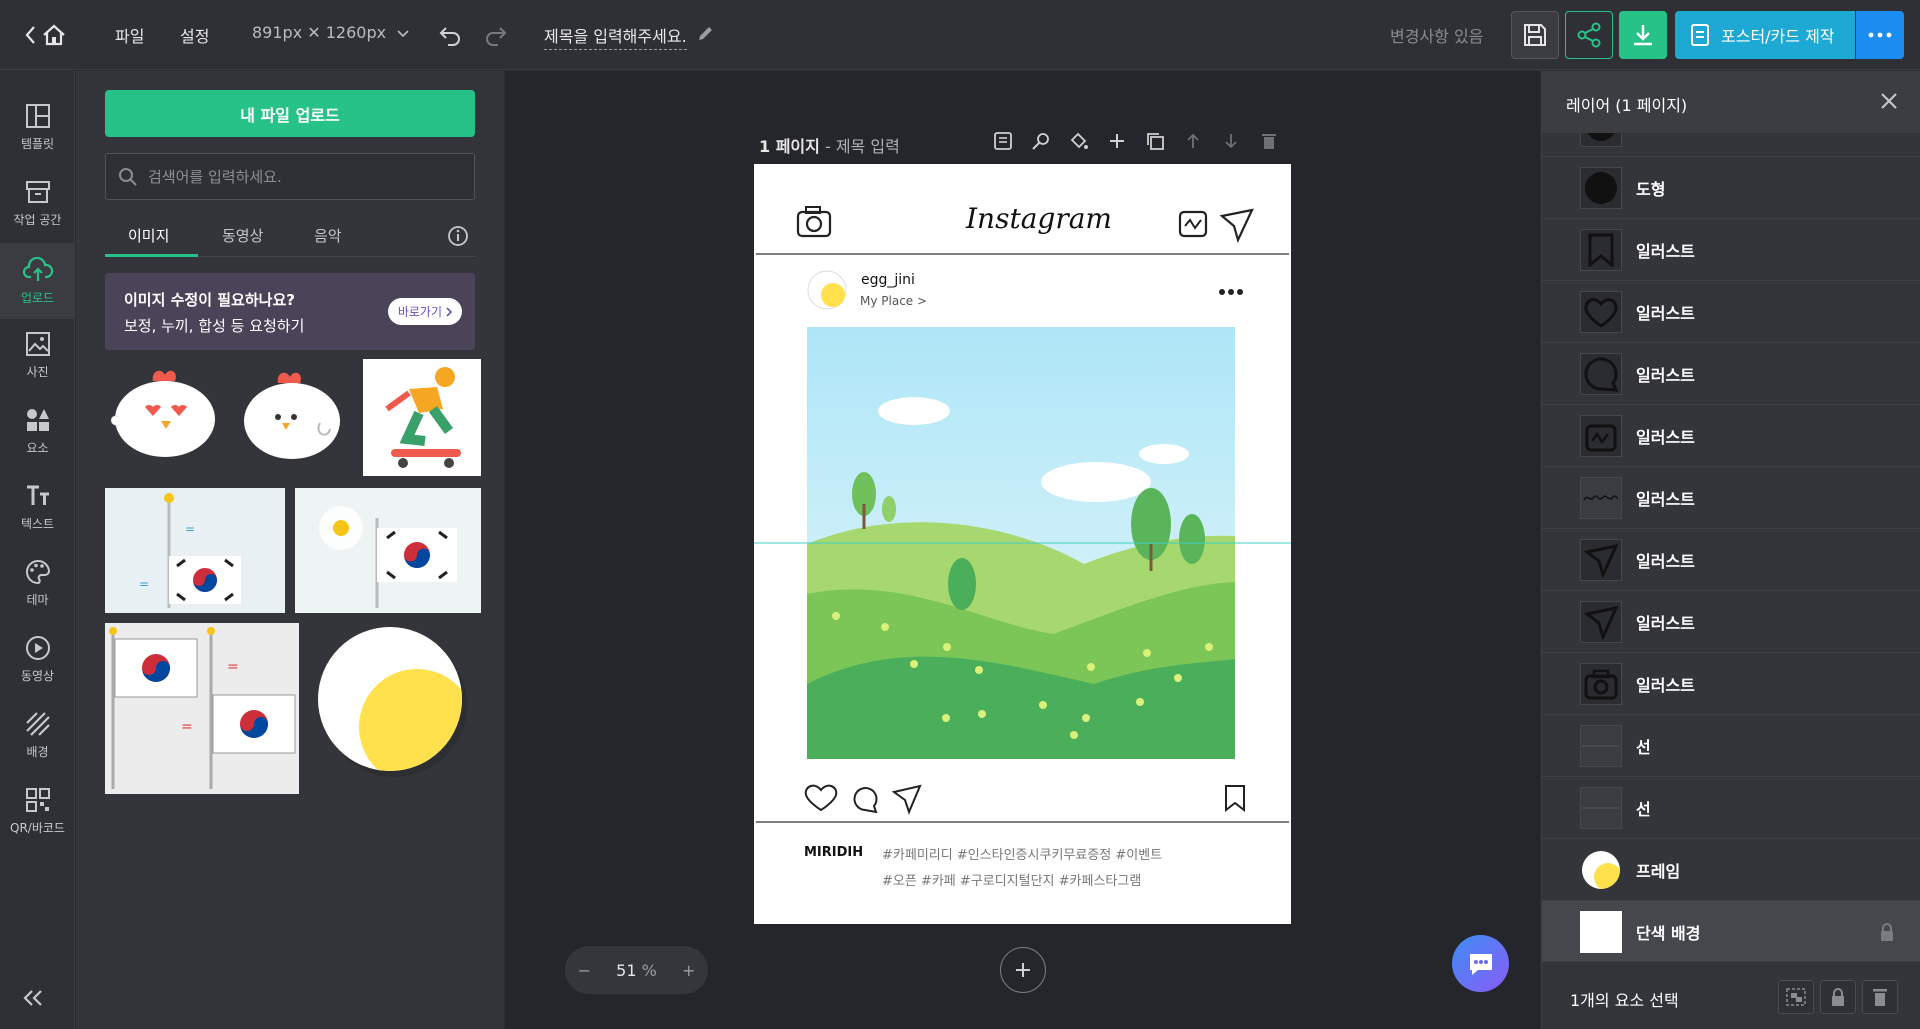 Image resolution: width=1920 pixels, height=1029 pixels. I want to click on rail-item-qr: QR/바코드, so click(37, 811).